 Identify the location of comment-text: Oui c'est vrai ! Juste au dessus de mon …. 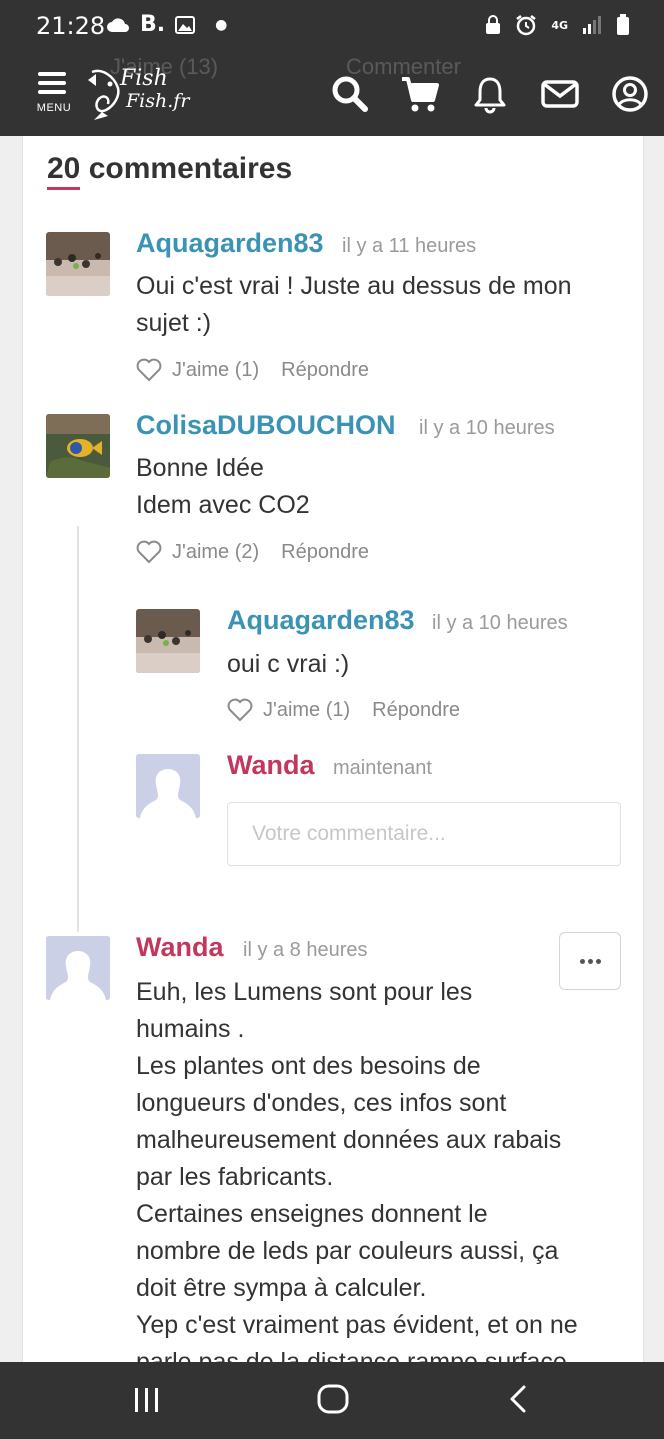
(354, 304).